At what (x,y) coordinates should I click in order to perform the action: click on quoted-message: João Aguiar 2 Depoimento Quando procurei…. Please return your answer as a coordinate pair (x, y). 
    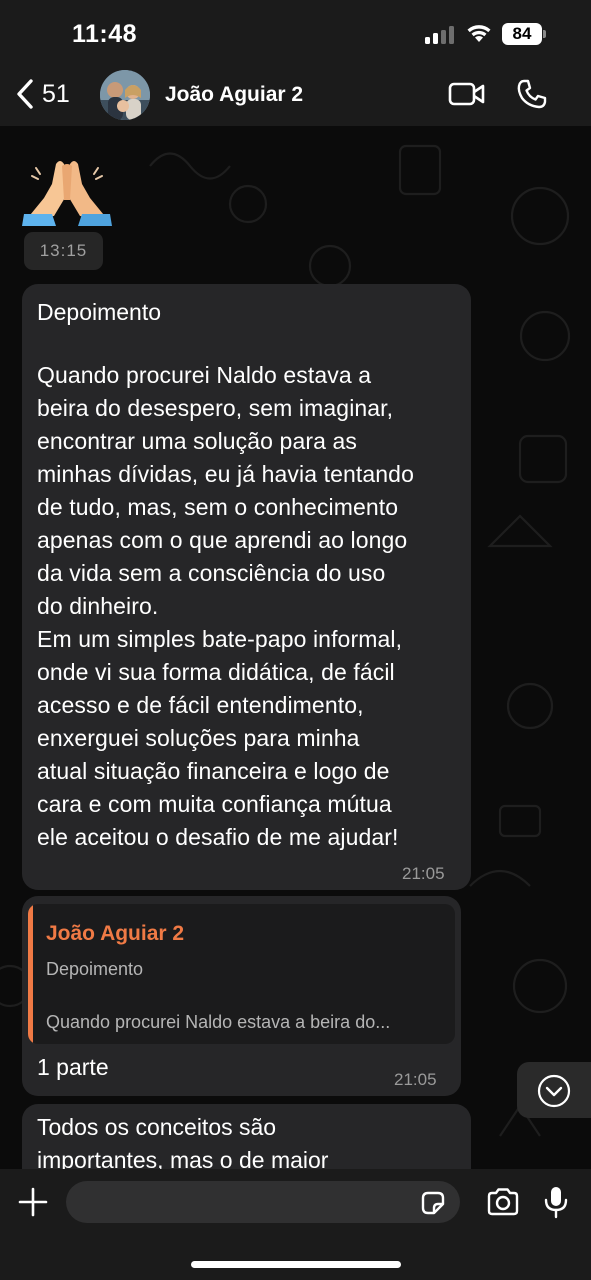
    Looking at the image, I should click on (241, 974).